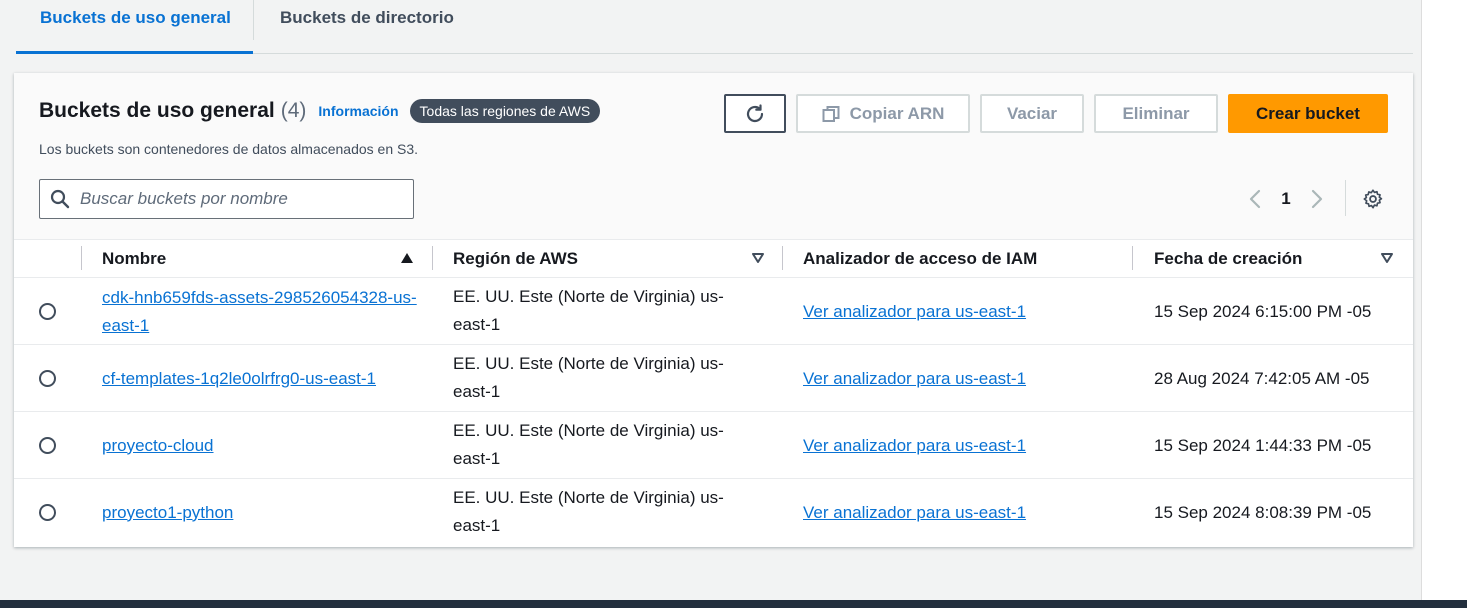  I want to click on creation-date-cell: 15 Sep 2024 6:15:00 PM -05, so click(1263, 311).